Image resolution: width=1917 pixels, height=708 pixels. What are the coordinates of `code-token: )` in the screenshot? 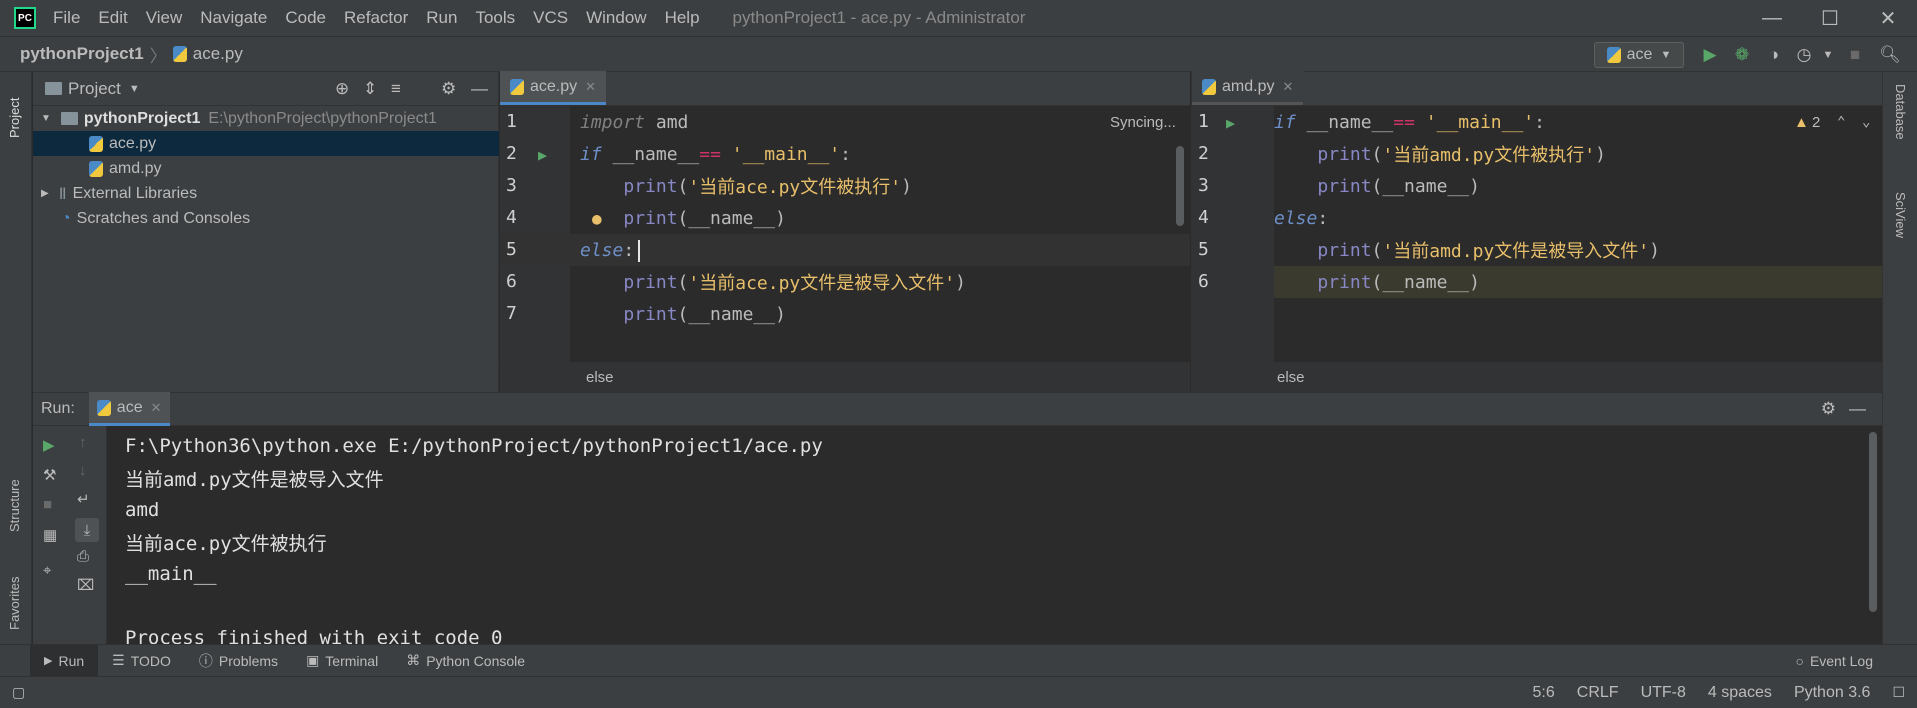 It's located at (960, 282).